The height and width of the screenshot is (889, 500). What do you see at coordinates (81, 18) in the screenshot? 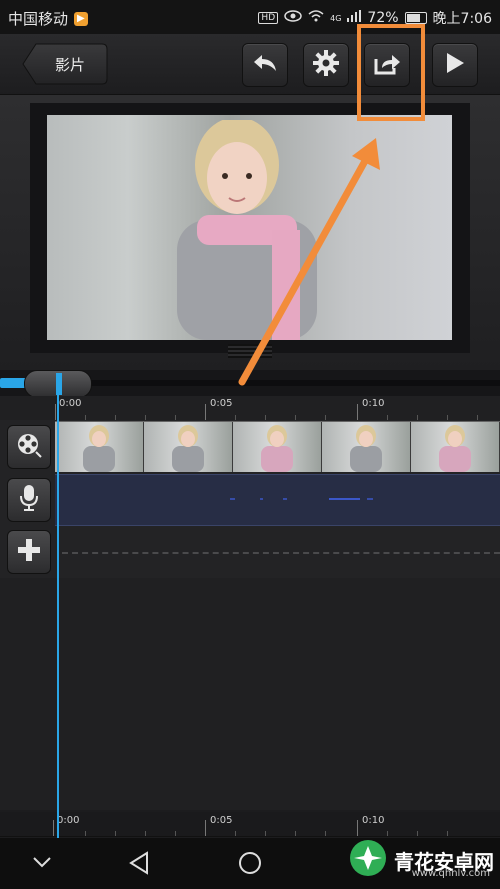
I see `carrier-badge: ▶` at bounding box center [81, 18].